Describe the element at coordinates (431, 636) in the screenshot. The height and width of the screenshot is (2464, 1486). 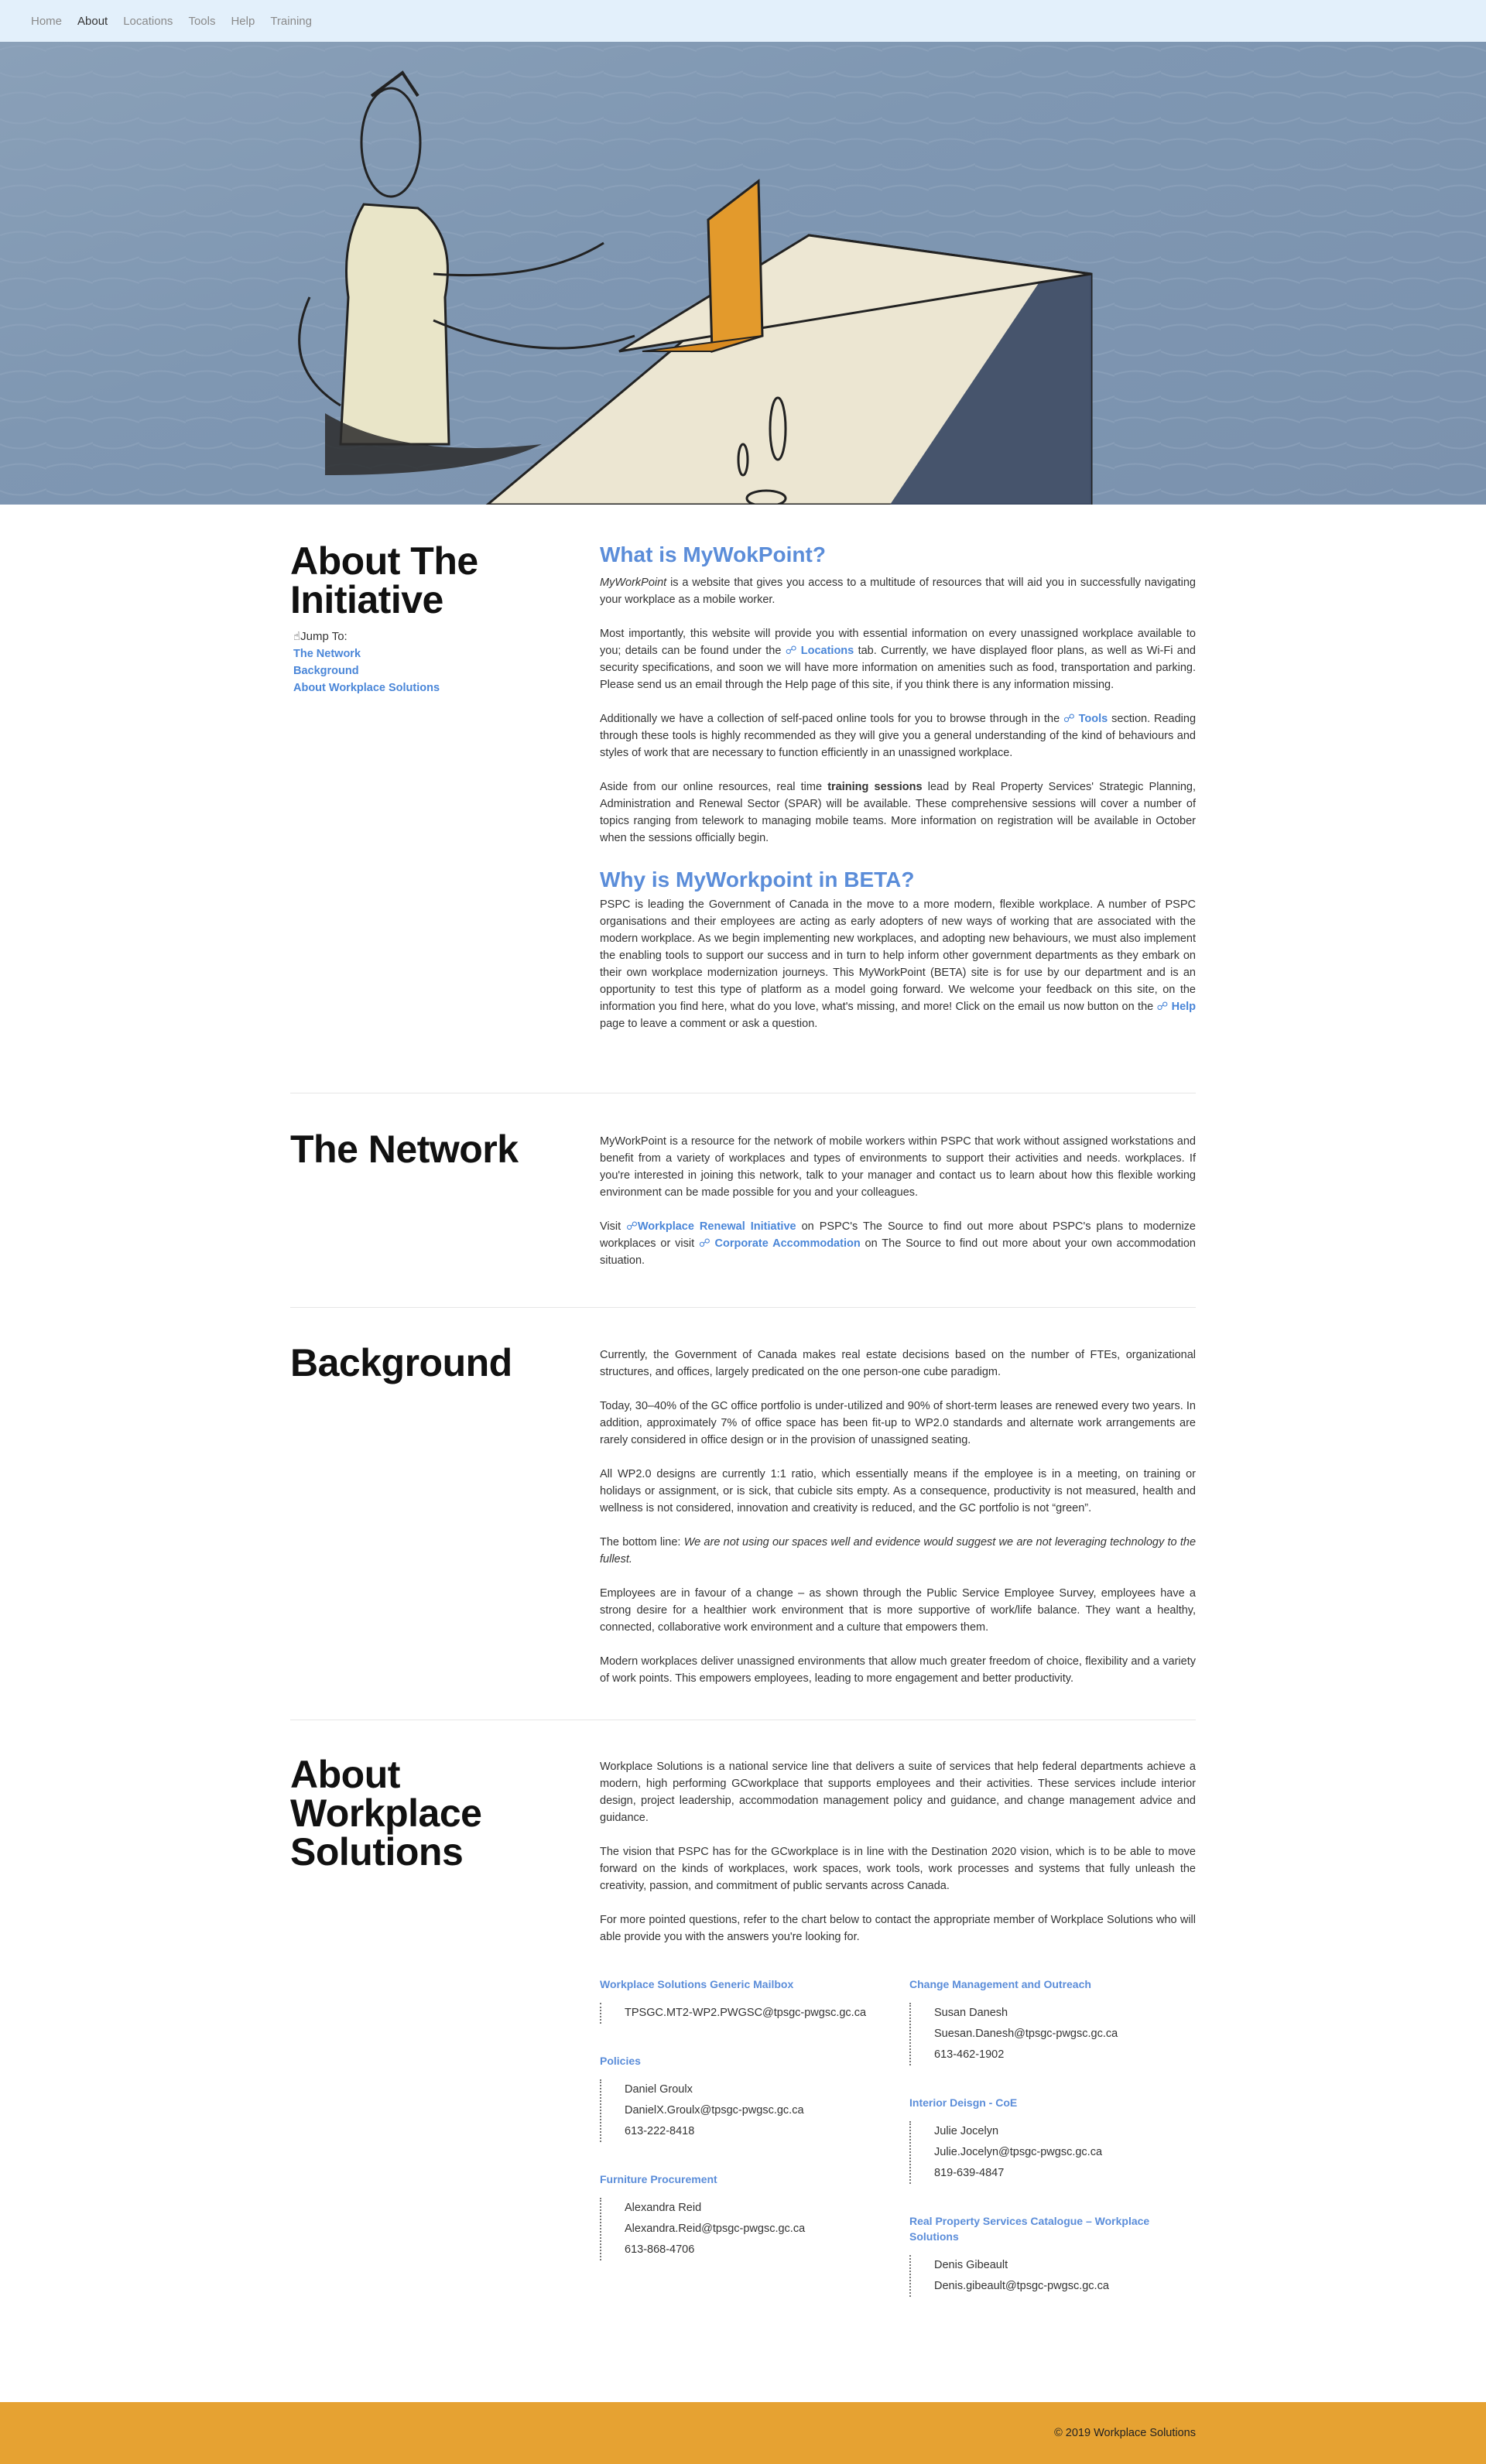
I see `jump-label: ☝Jump To:` at that location.